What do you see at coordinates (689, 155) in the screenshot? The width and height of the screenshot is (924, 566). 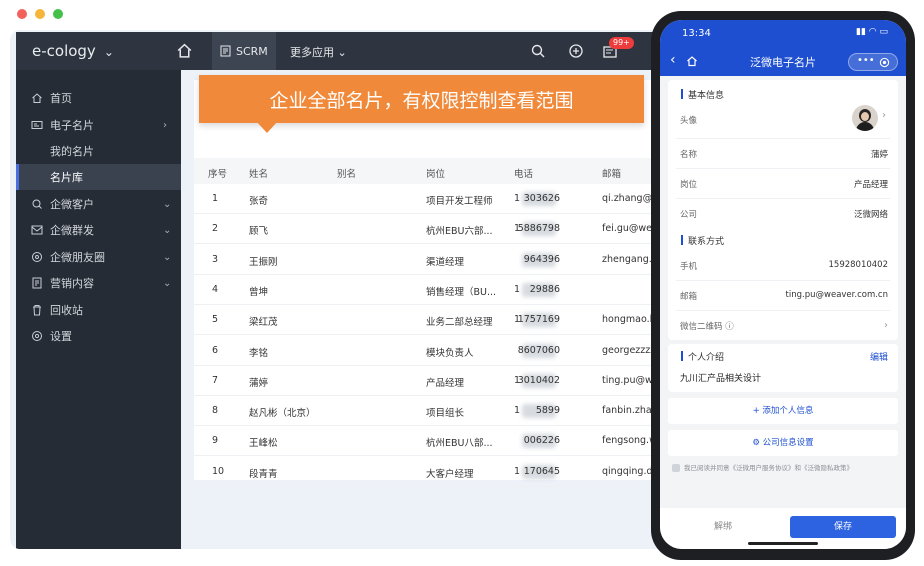 I see `field-label: 名称` at bounding box center [689, 155].